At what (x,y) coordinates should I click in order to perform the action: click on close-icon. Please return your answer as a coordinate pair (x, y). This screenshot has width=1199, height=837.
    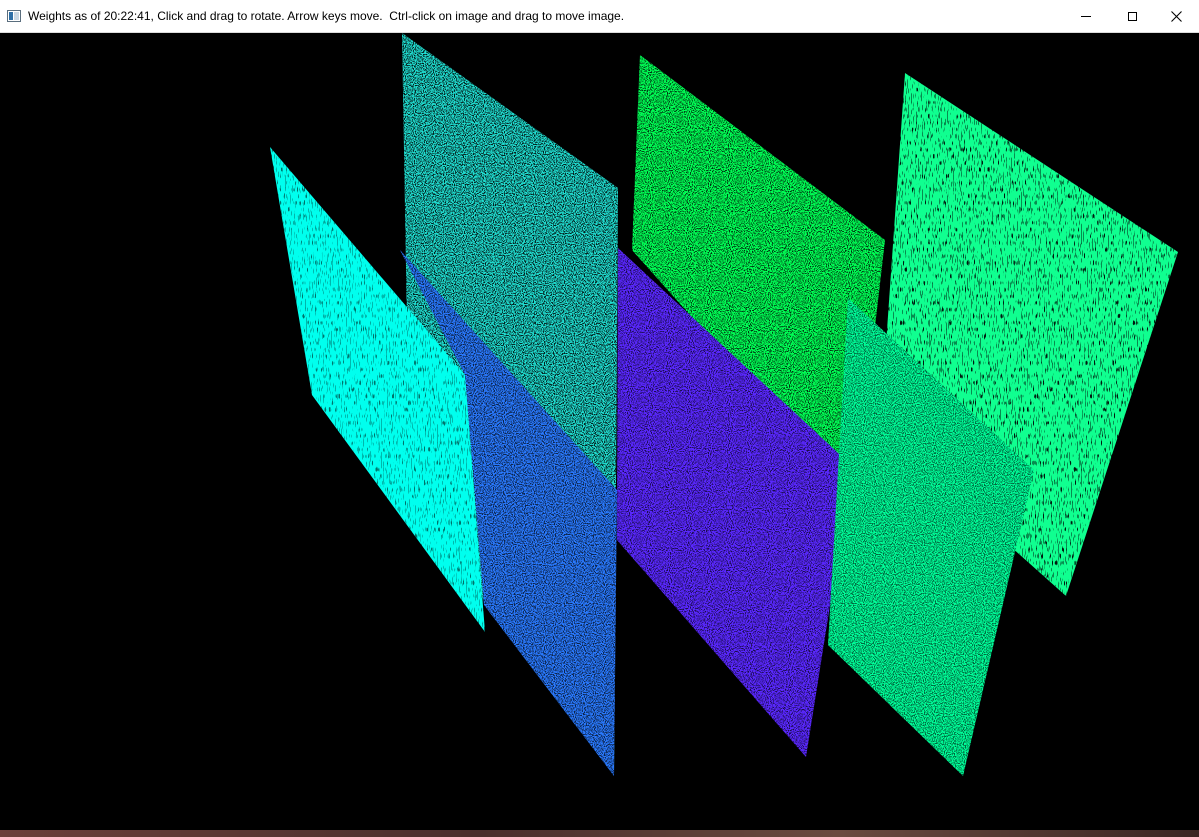
    Looking at the image, I should click on (1176, 16).